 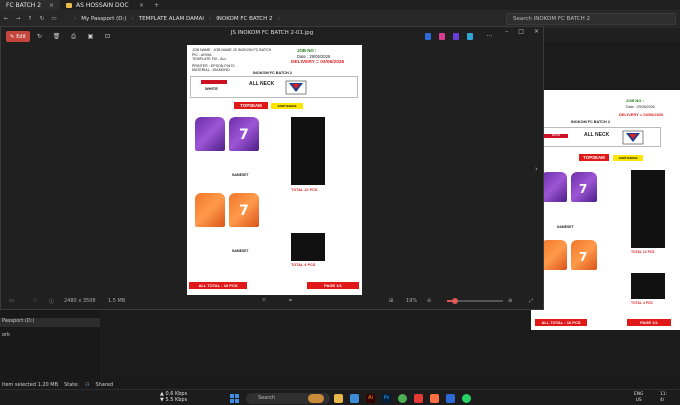 What do you see at coordinates (649, 322) in the screenshot?
I see `preview-page: PAGE 1/1` at bounding box center [649, 322].